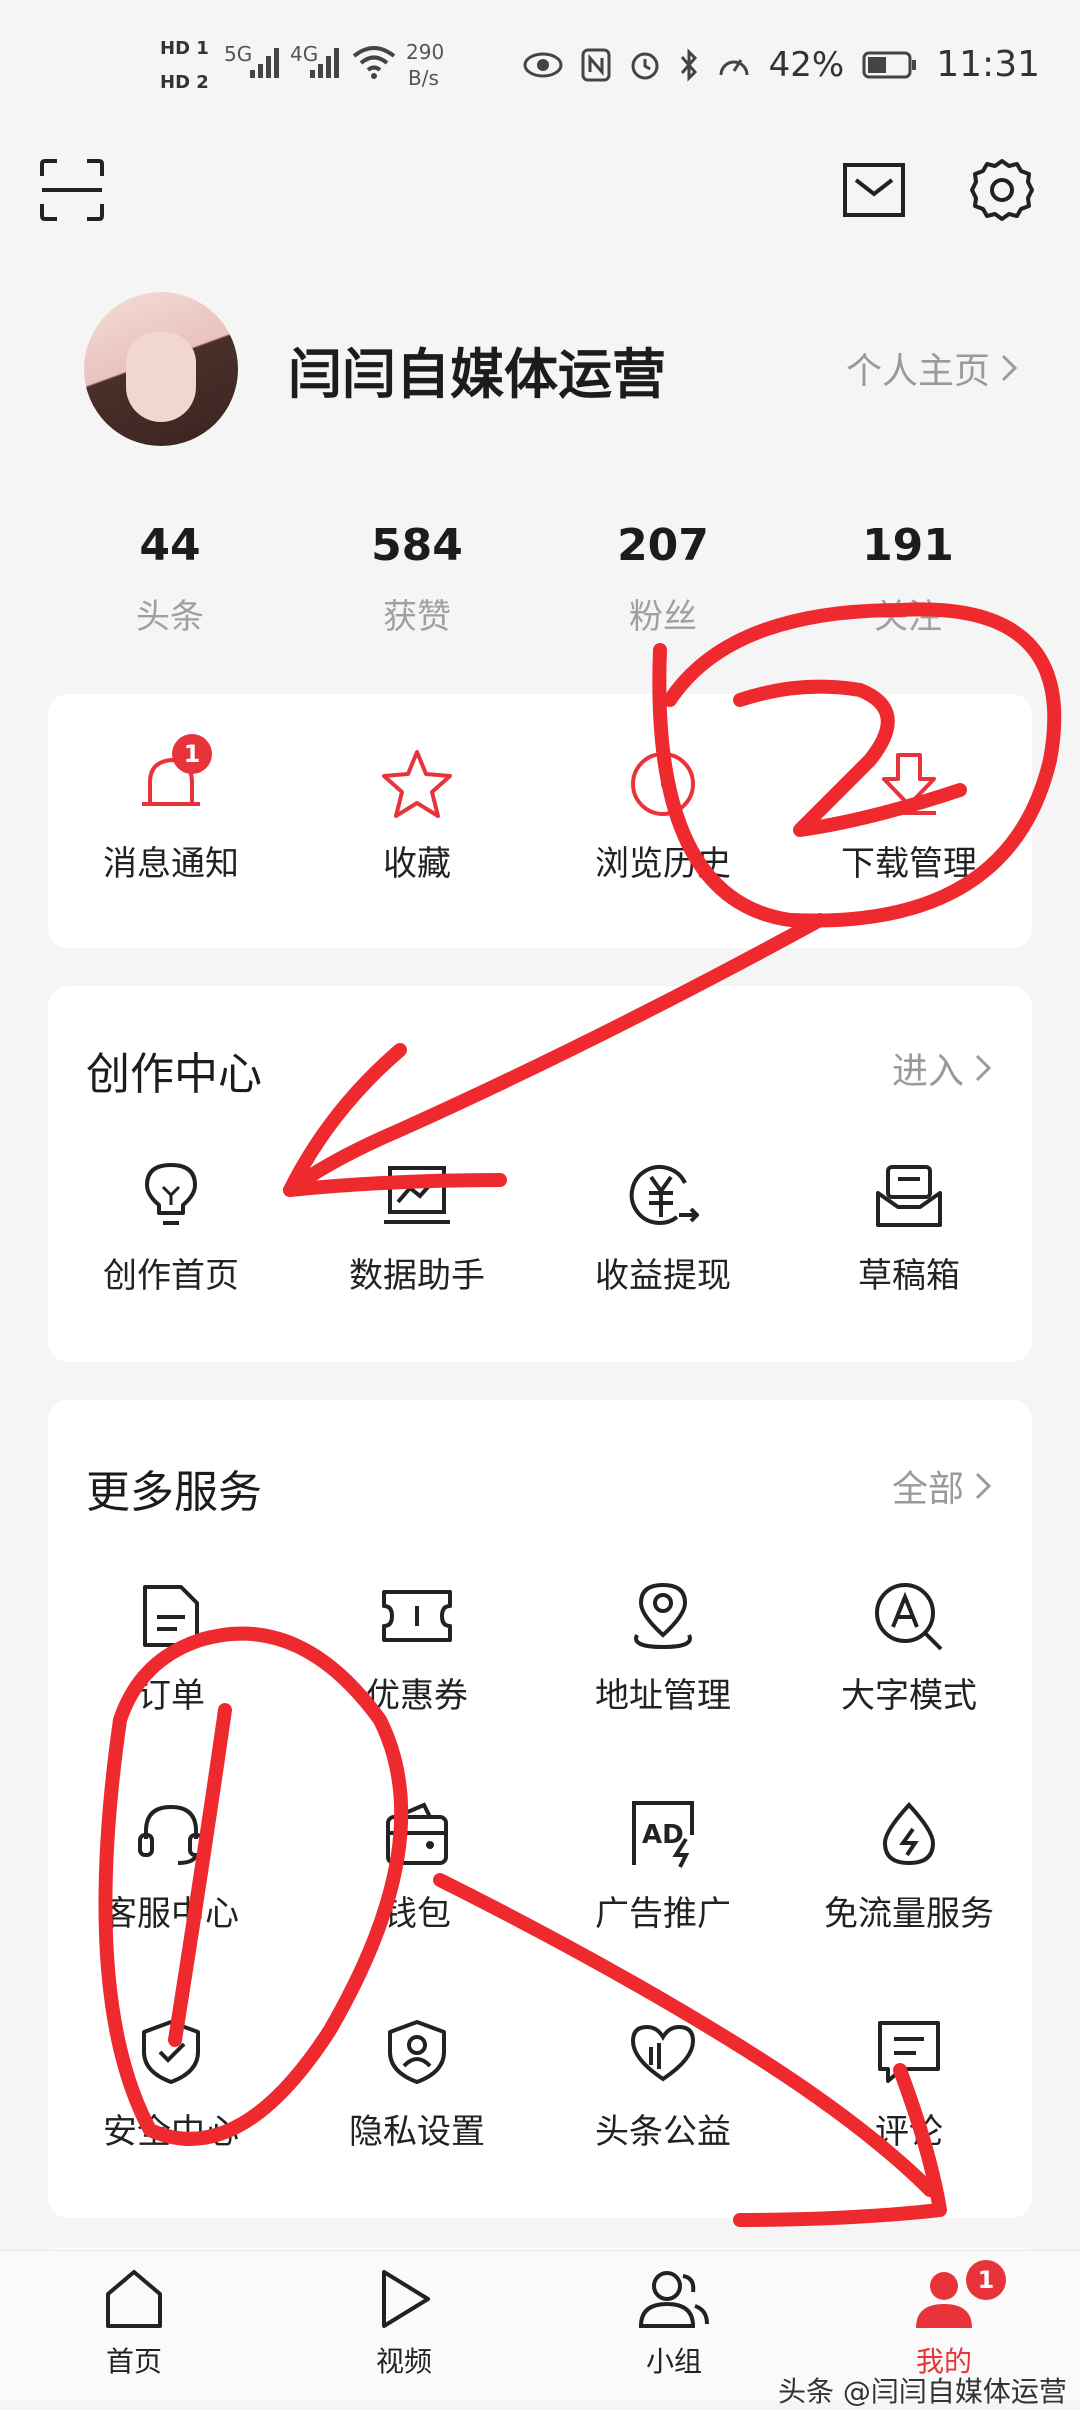 The image size is (1080, 2410). I want to click on stat-value: 44, so click(170, 545).